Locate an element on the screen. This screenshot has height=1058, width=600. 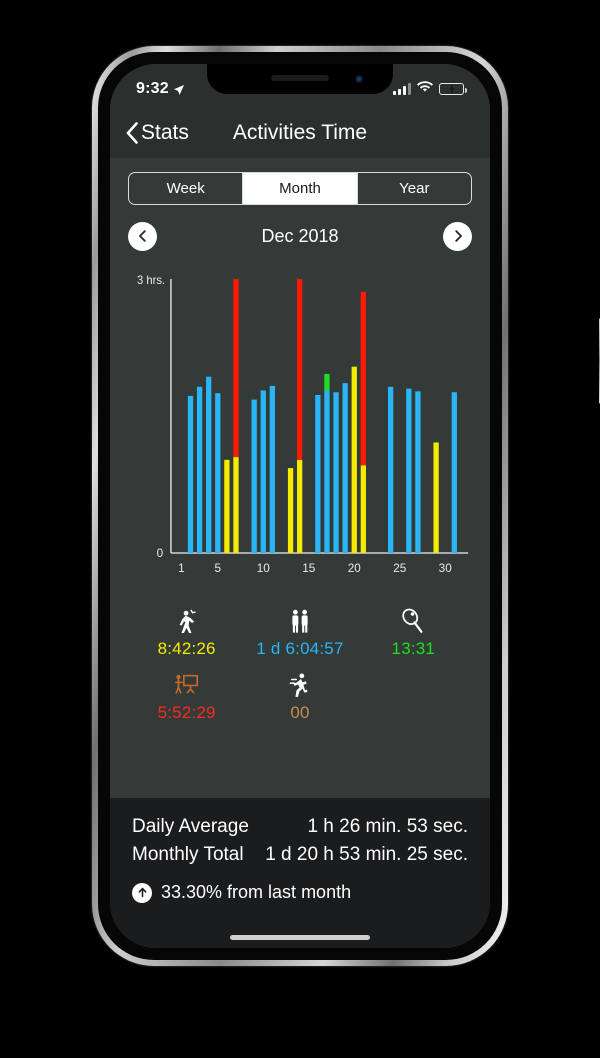
svg-text: 20 is located at coordinates (354, 568).